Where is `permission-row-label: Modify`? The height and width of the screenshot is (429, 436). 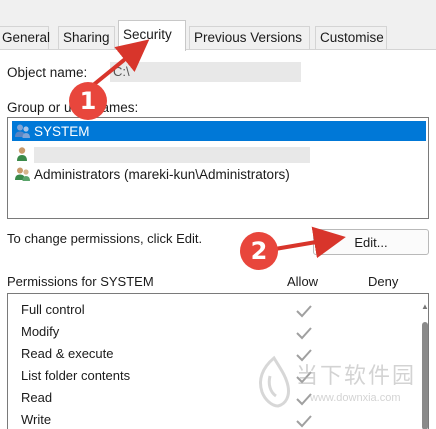
permission-row-label: Modify is located at coordinates (40, 331).